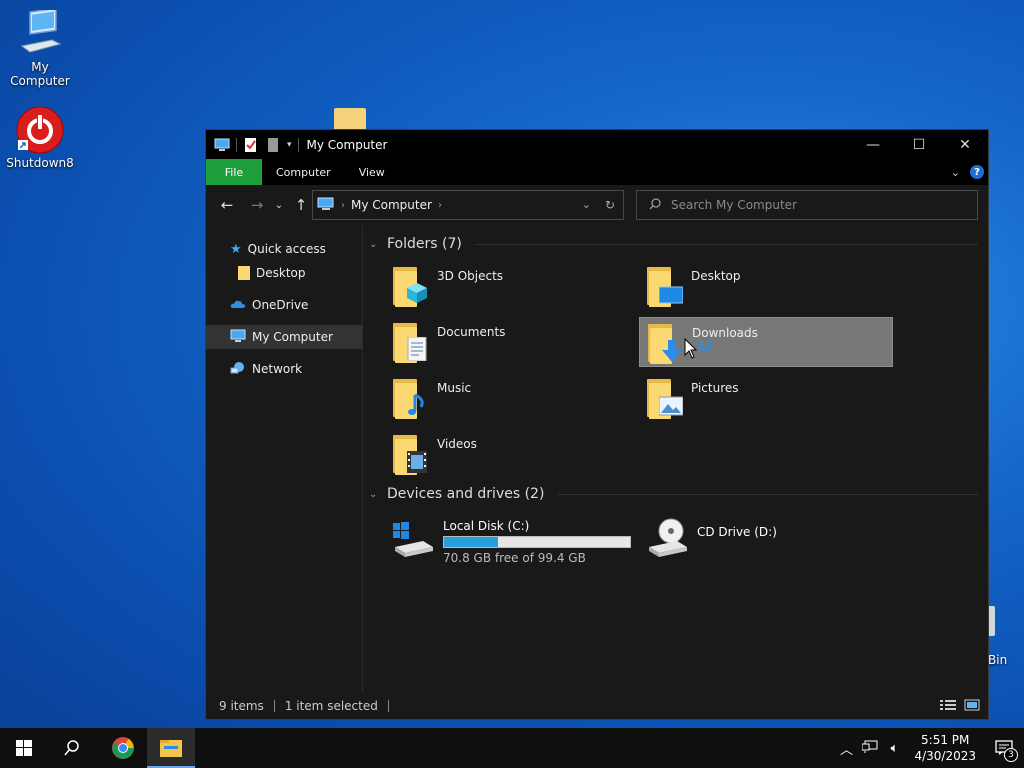 Image resolution: width=1024 pixels, height=768 pixels. Describe the element at coordinates (512, 398) in the screenshot. I see `folder-music: Music` at that location.